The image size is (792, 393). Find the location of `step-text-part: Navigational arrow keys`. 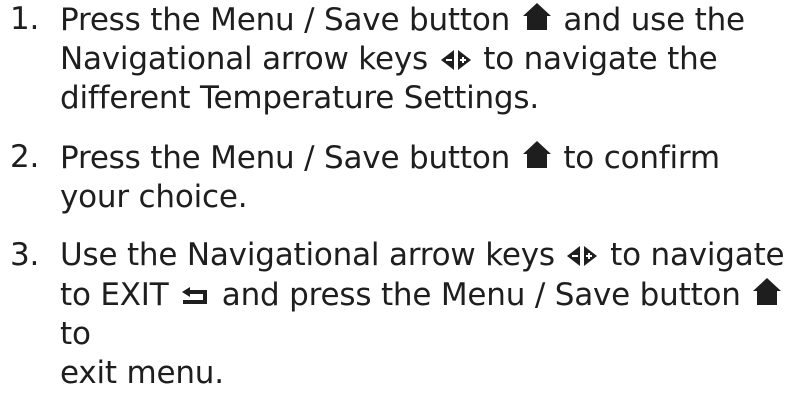

step-text-part: Navigational arrow keys is located at coordinates (244, 59).